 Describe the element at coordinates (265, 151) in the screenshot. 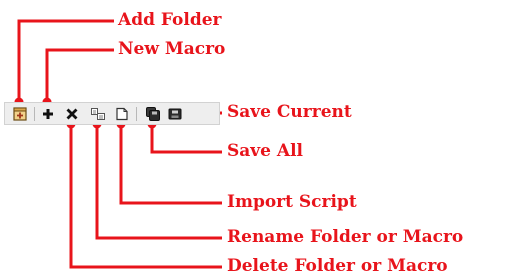

I see `label-save-all: Save All` at that location.